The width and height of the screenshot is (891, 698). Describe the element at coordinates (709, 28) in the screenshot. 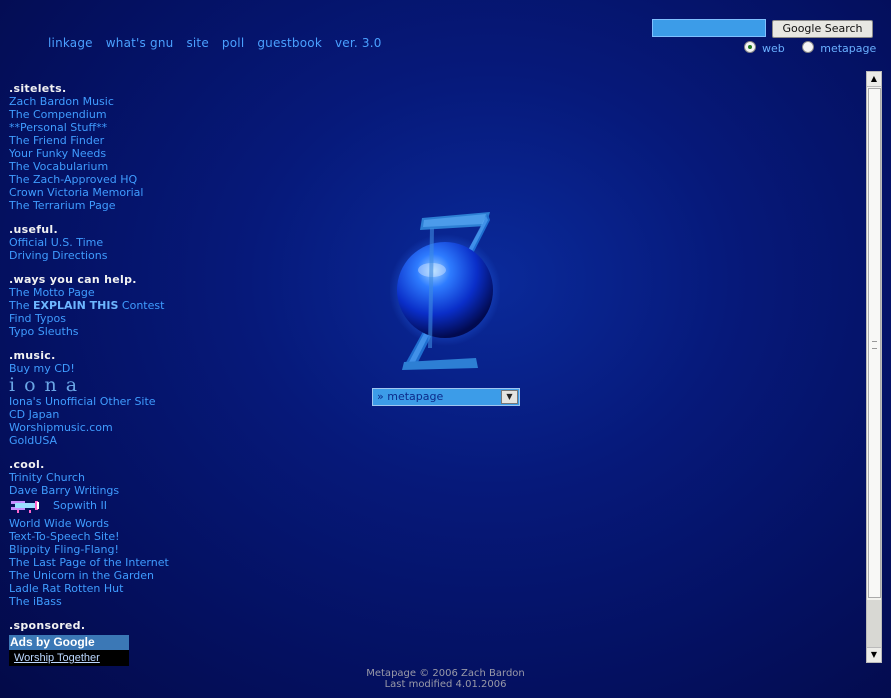

I see `search-input` at that location.